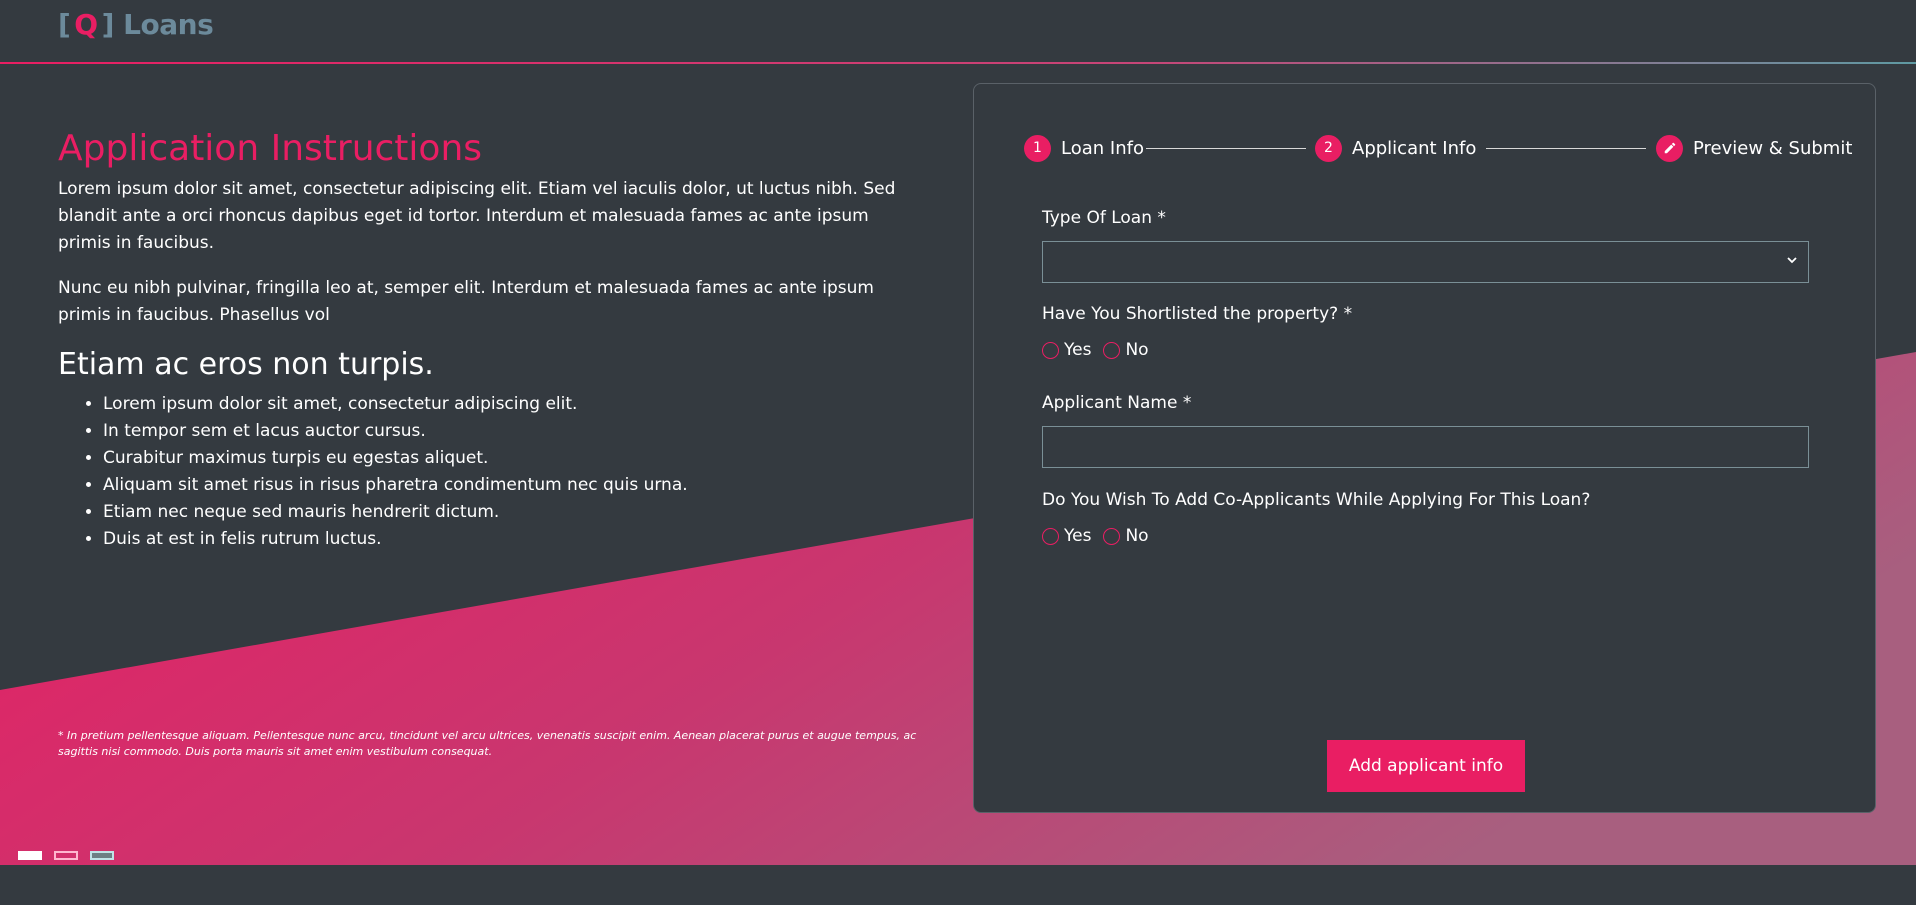 The width and height of the screenshot is (1916, 905). Describe the element at coordinates (1414, 148) in the screenshot. I see `step-label: Applicant Info` at that location.